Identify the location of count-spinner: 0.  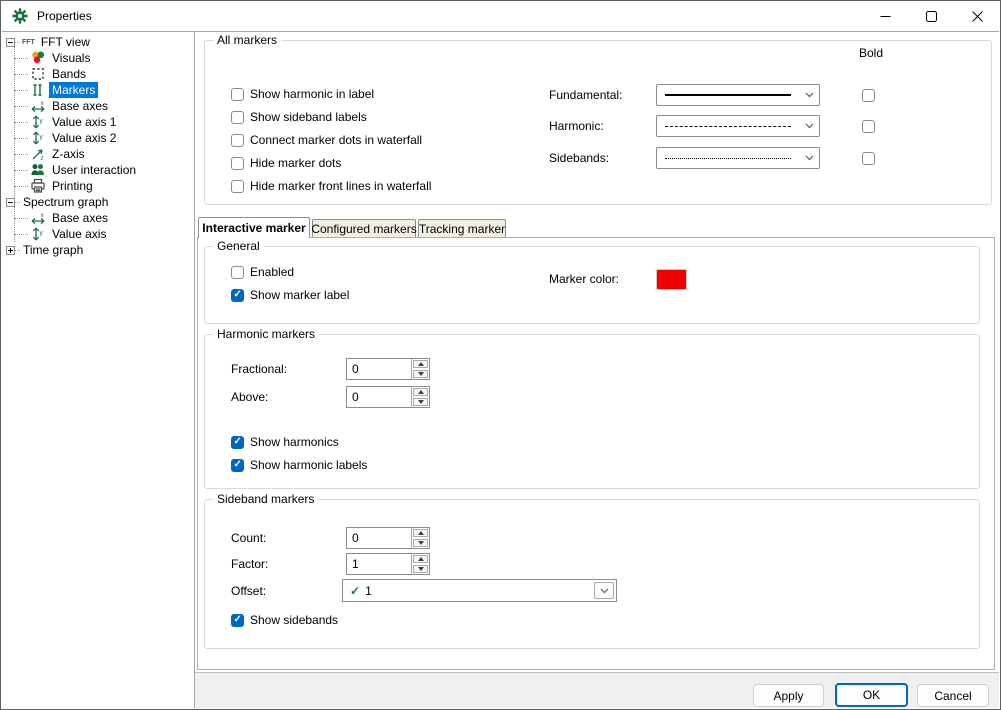
(388, 538).